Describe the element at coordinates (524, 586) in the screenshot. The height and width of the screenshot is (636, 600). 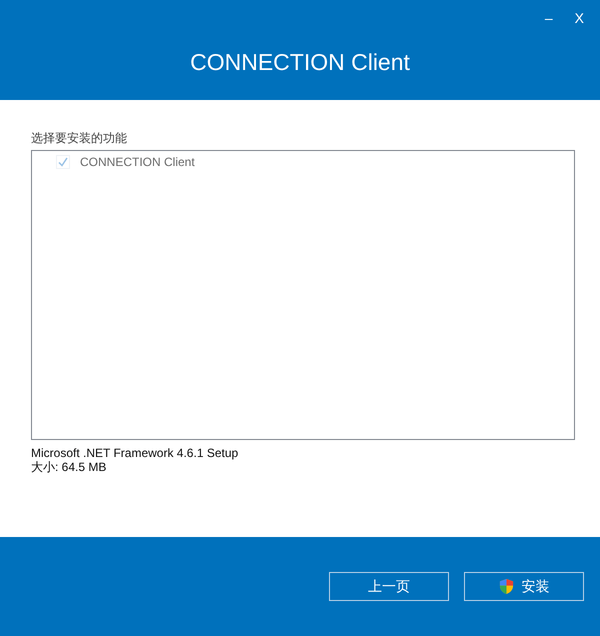
I see `install-button: 安装` at that location.